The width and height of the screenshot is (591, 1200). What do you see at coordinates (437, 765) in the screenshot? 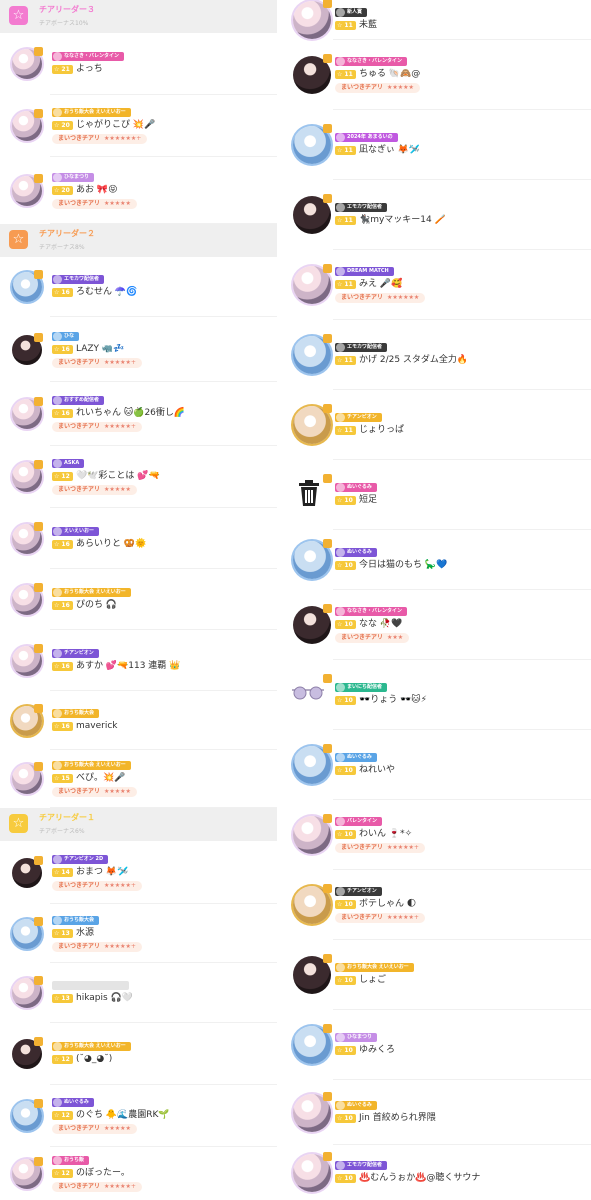
I see `list-item: ぬいぐるみ ☆ 10 ねれいや` at bounding box center [437, 765].